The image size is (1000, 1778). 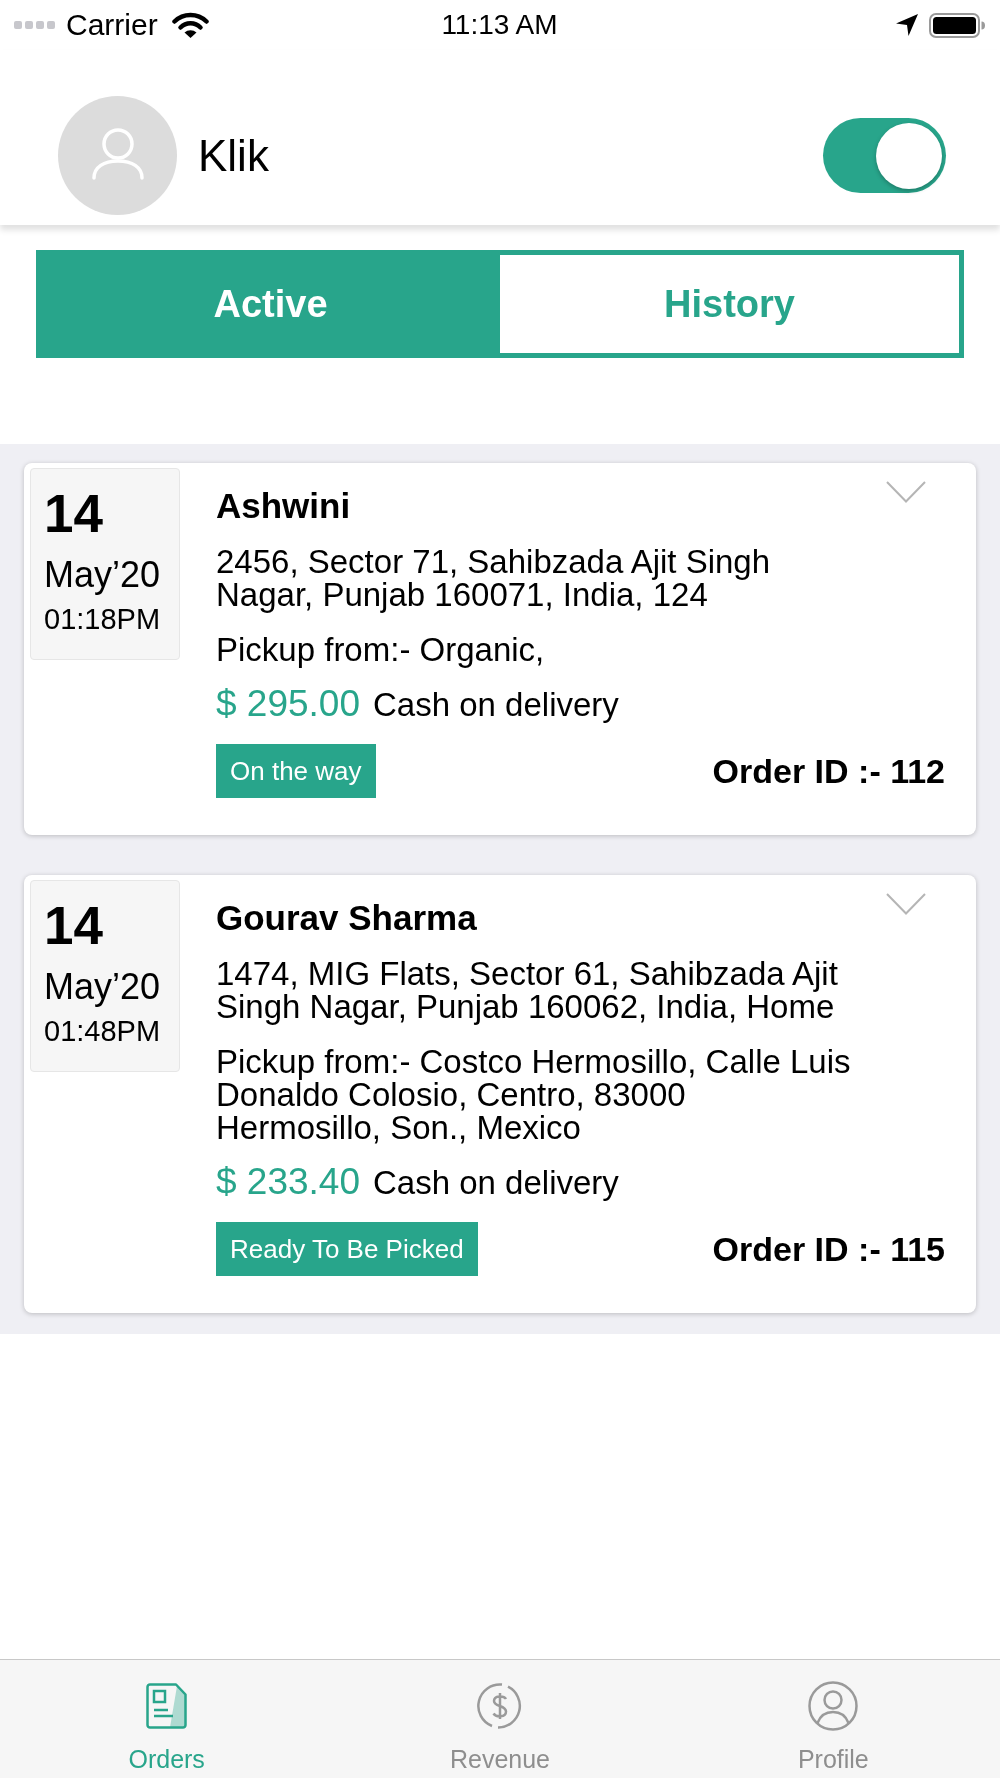 What do you see at coordinates (500, 1706) in the screenshot?
I see `dollar-circle-icon` at bounding box center [500, 1706].